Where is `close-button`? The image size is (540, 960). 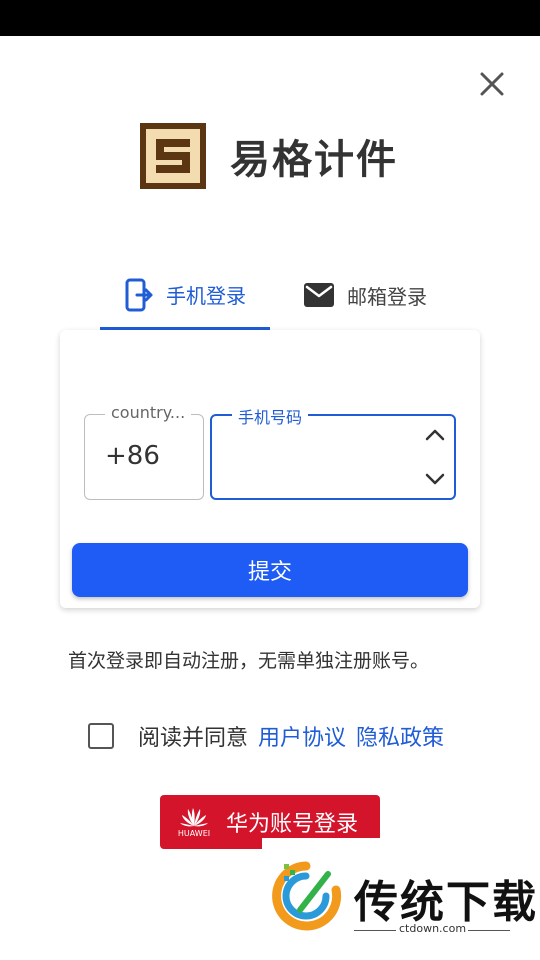
close-button is located at coordinates (492, 84).